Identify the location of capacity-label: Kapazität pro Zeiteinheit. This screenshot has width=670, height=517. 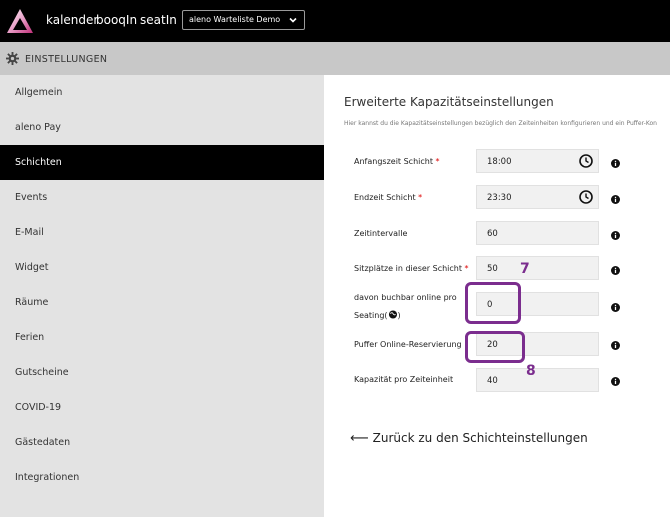
(404, 379).